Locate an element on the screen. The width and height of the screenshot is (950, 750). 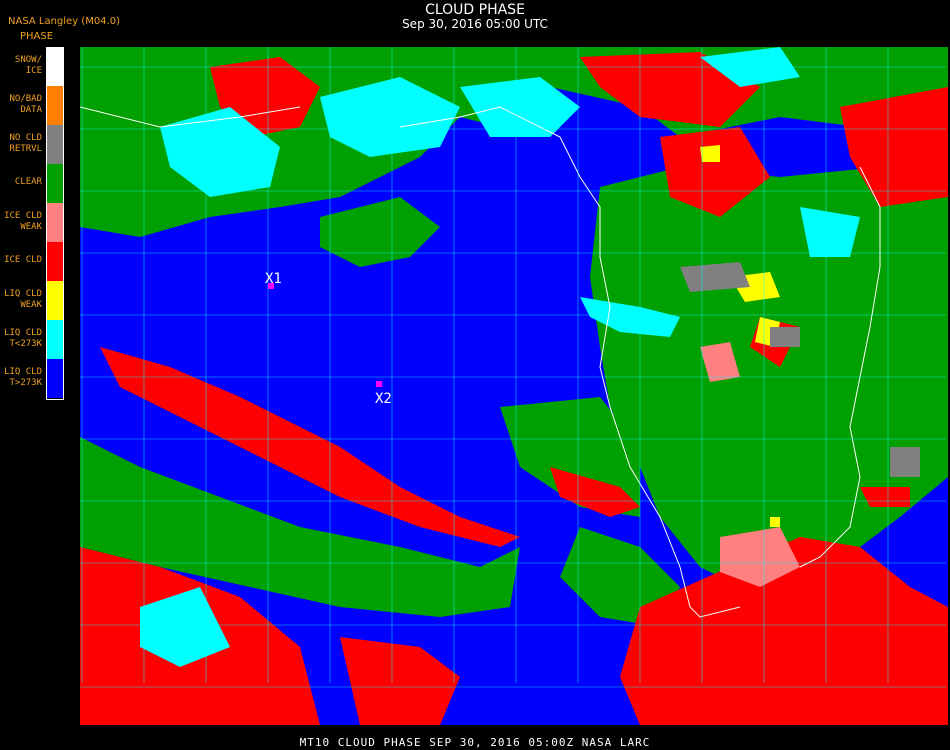
legend-label: NO/BAD is located at coordinates (25, 99).